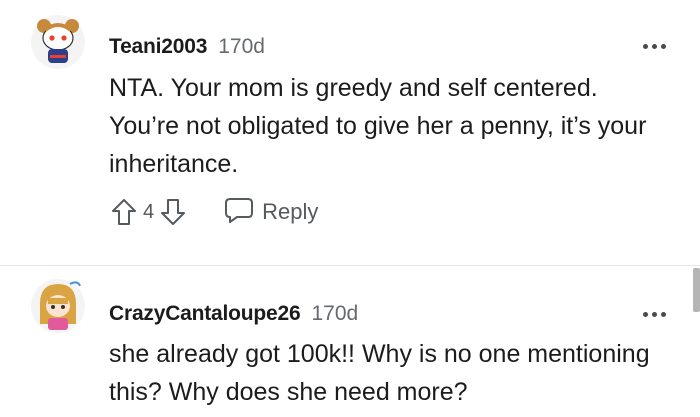 The width and height of the screenshot is (700, 417). I want to click on comment-meta: CrazyCantaloupe26 170d, so click(233, 314).